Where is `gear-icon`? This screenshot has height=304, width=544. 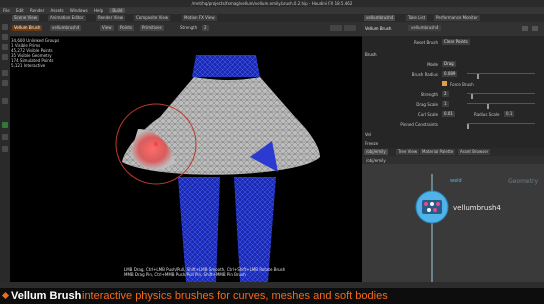 gear-icon is located at coordinates (525, 28).